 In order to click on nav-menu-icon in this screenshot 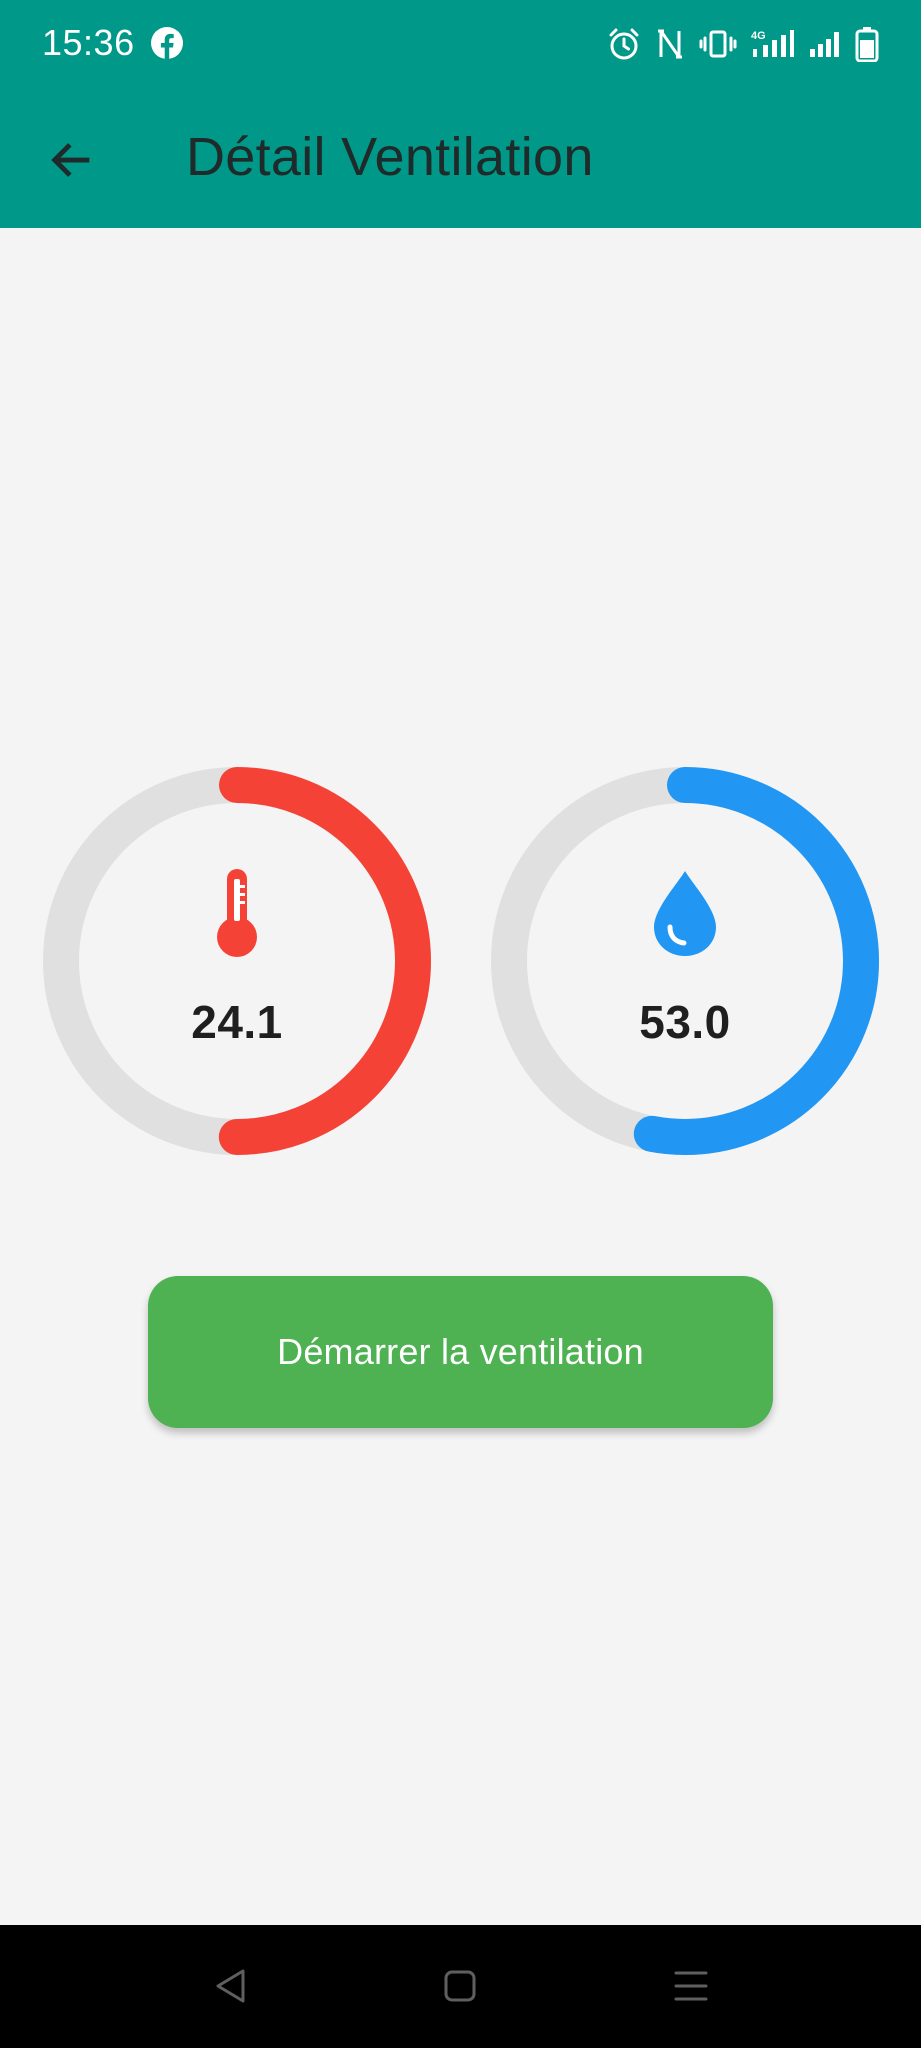, I will do `click(691, 1986)`.